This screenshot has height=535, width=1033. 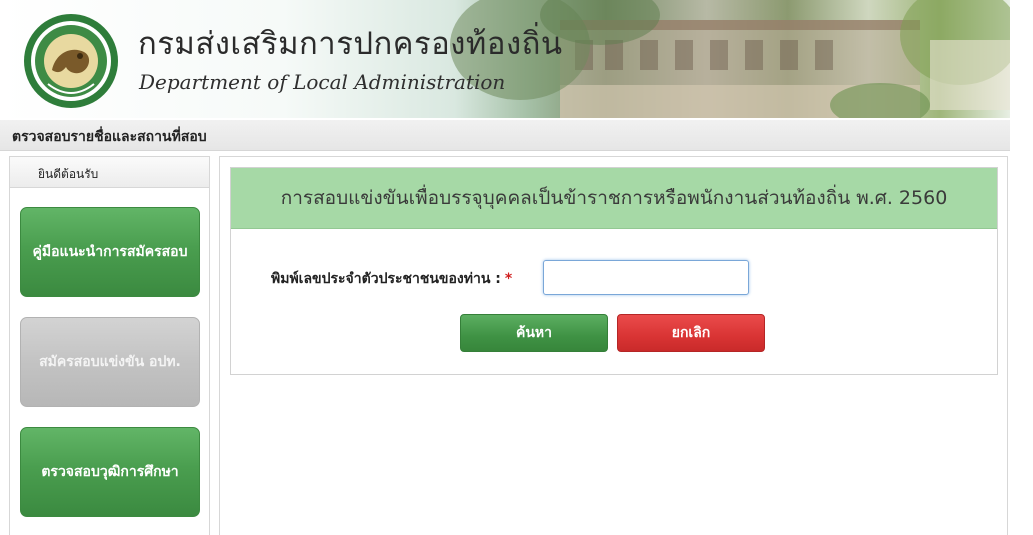 What do you see at coordinates (109, 172) in the screenshot?
I see `sidebar-header: ยินดีต้อนรับ` at bounding box center [109, 172].